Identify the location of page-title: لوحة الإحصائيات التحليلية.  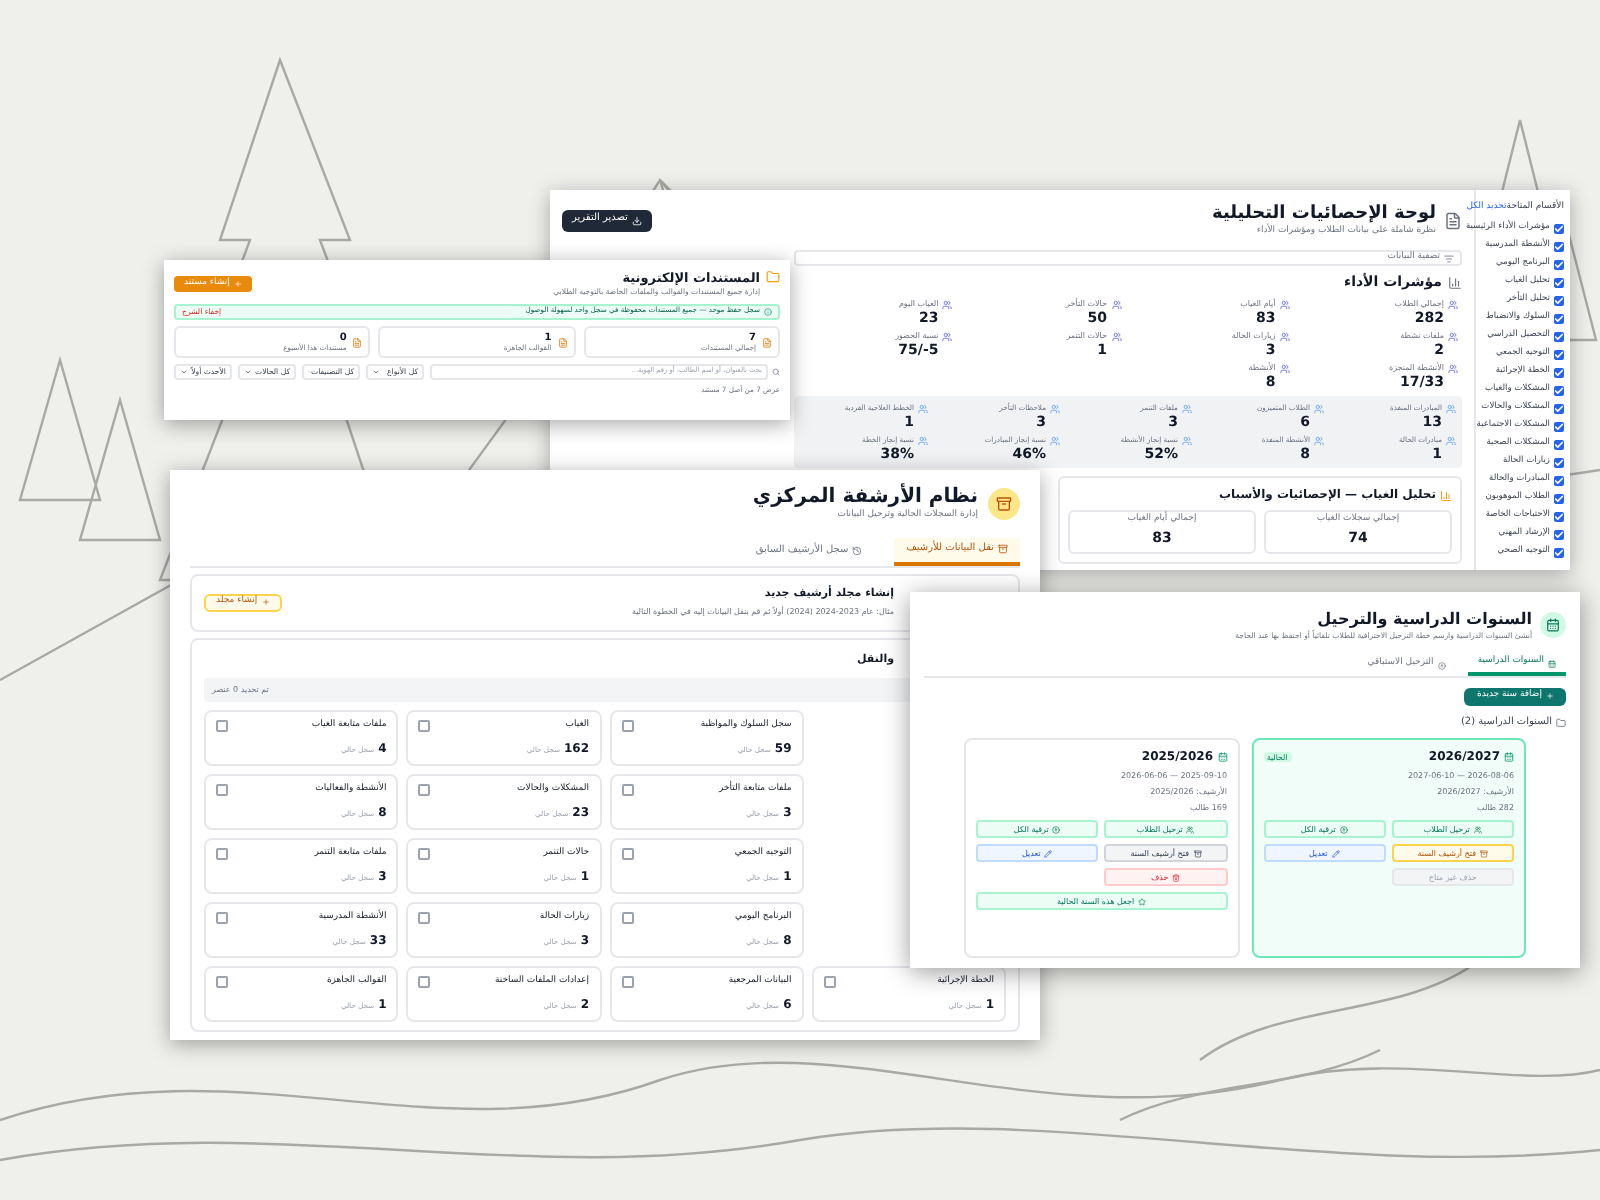
(1323, 212).